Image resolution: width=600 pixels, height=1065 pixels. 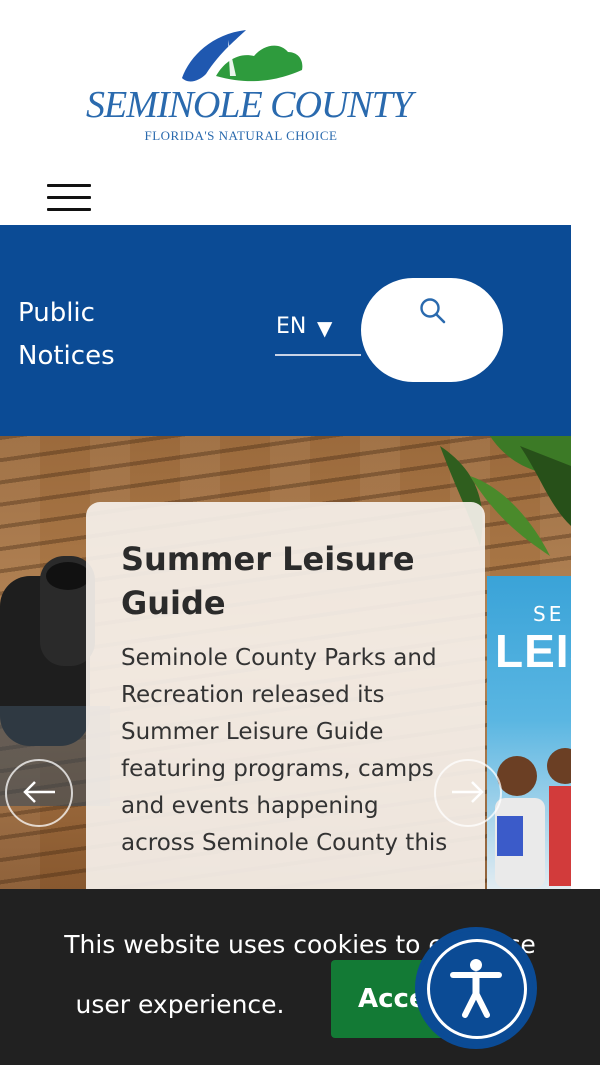 I want to click on slider-next-button, so click(x=468, y=793).